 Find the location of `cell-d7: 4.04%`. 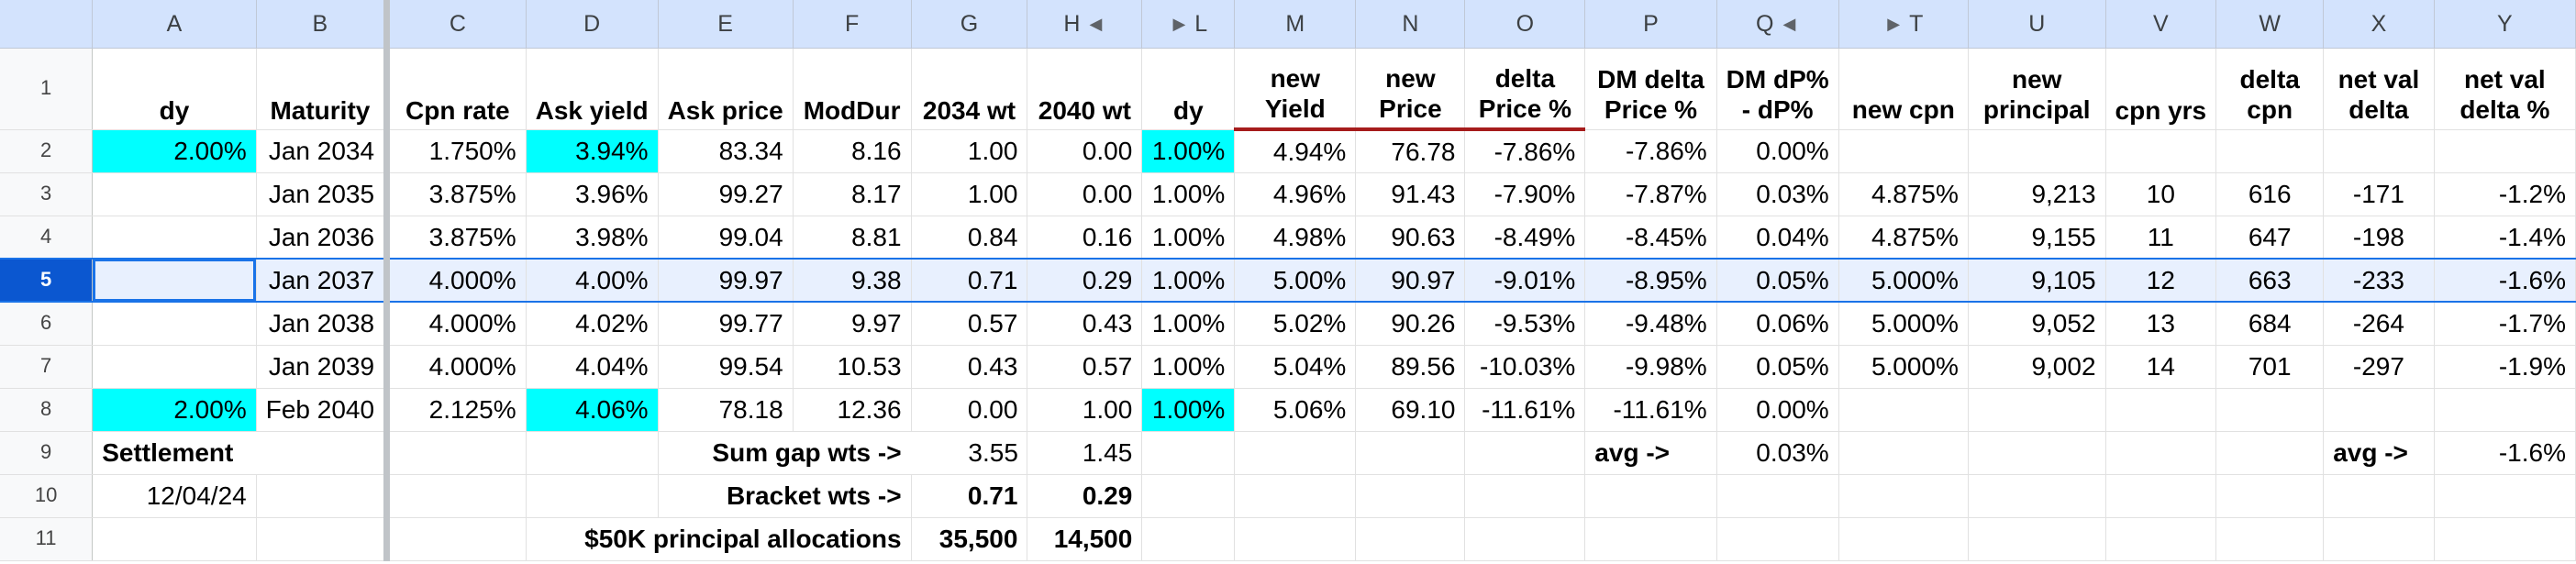

cell-d7: 4.04% is located at coordinates (592, 367).